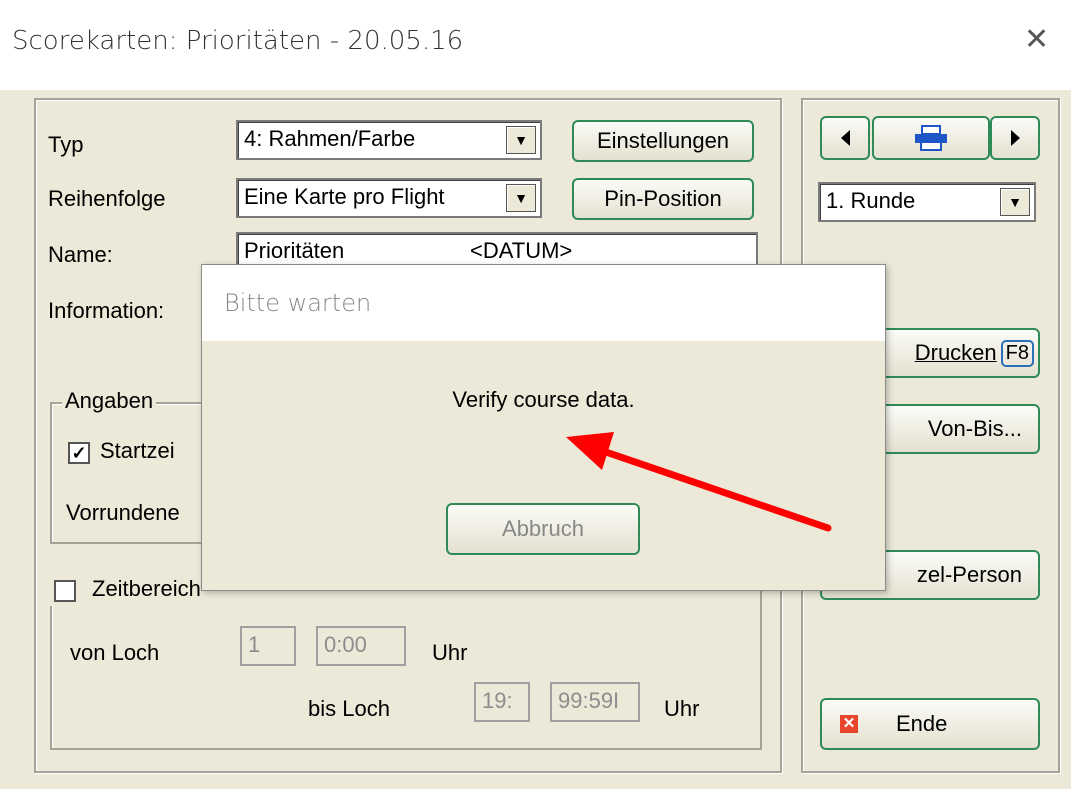 The height and width of the screenshot is (789, 1071). What do you see at coordinates (699, 482) in the screenshot?
I see `annotation-arrow` at bounding box center [699, 482].